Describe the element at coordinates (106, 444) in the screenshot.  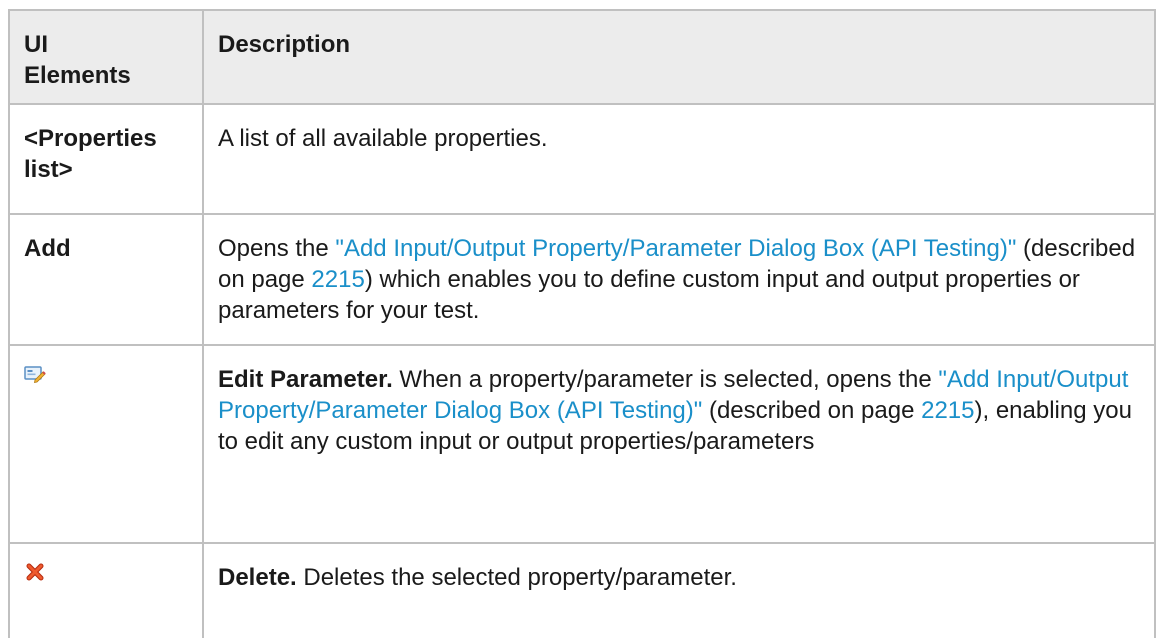
I see `element-edit-parameter` at that location.